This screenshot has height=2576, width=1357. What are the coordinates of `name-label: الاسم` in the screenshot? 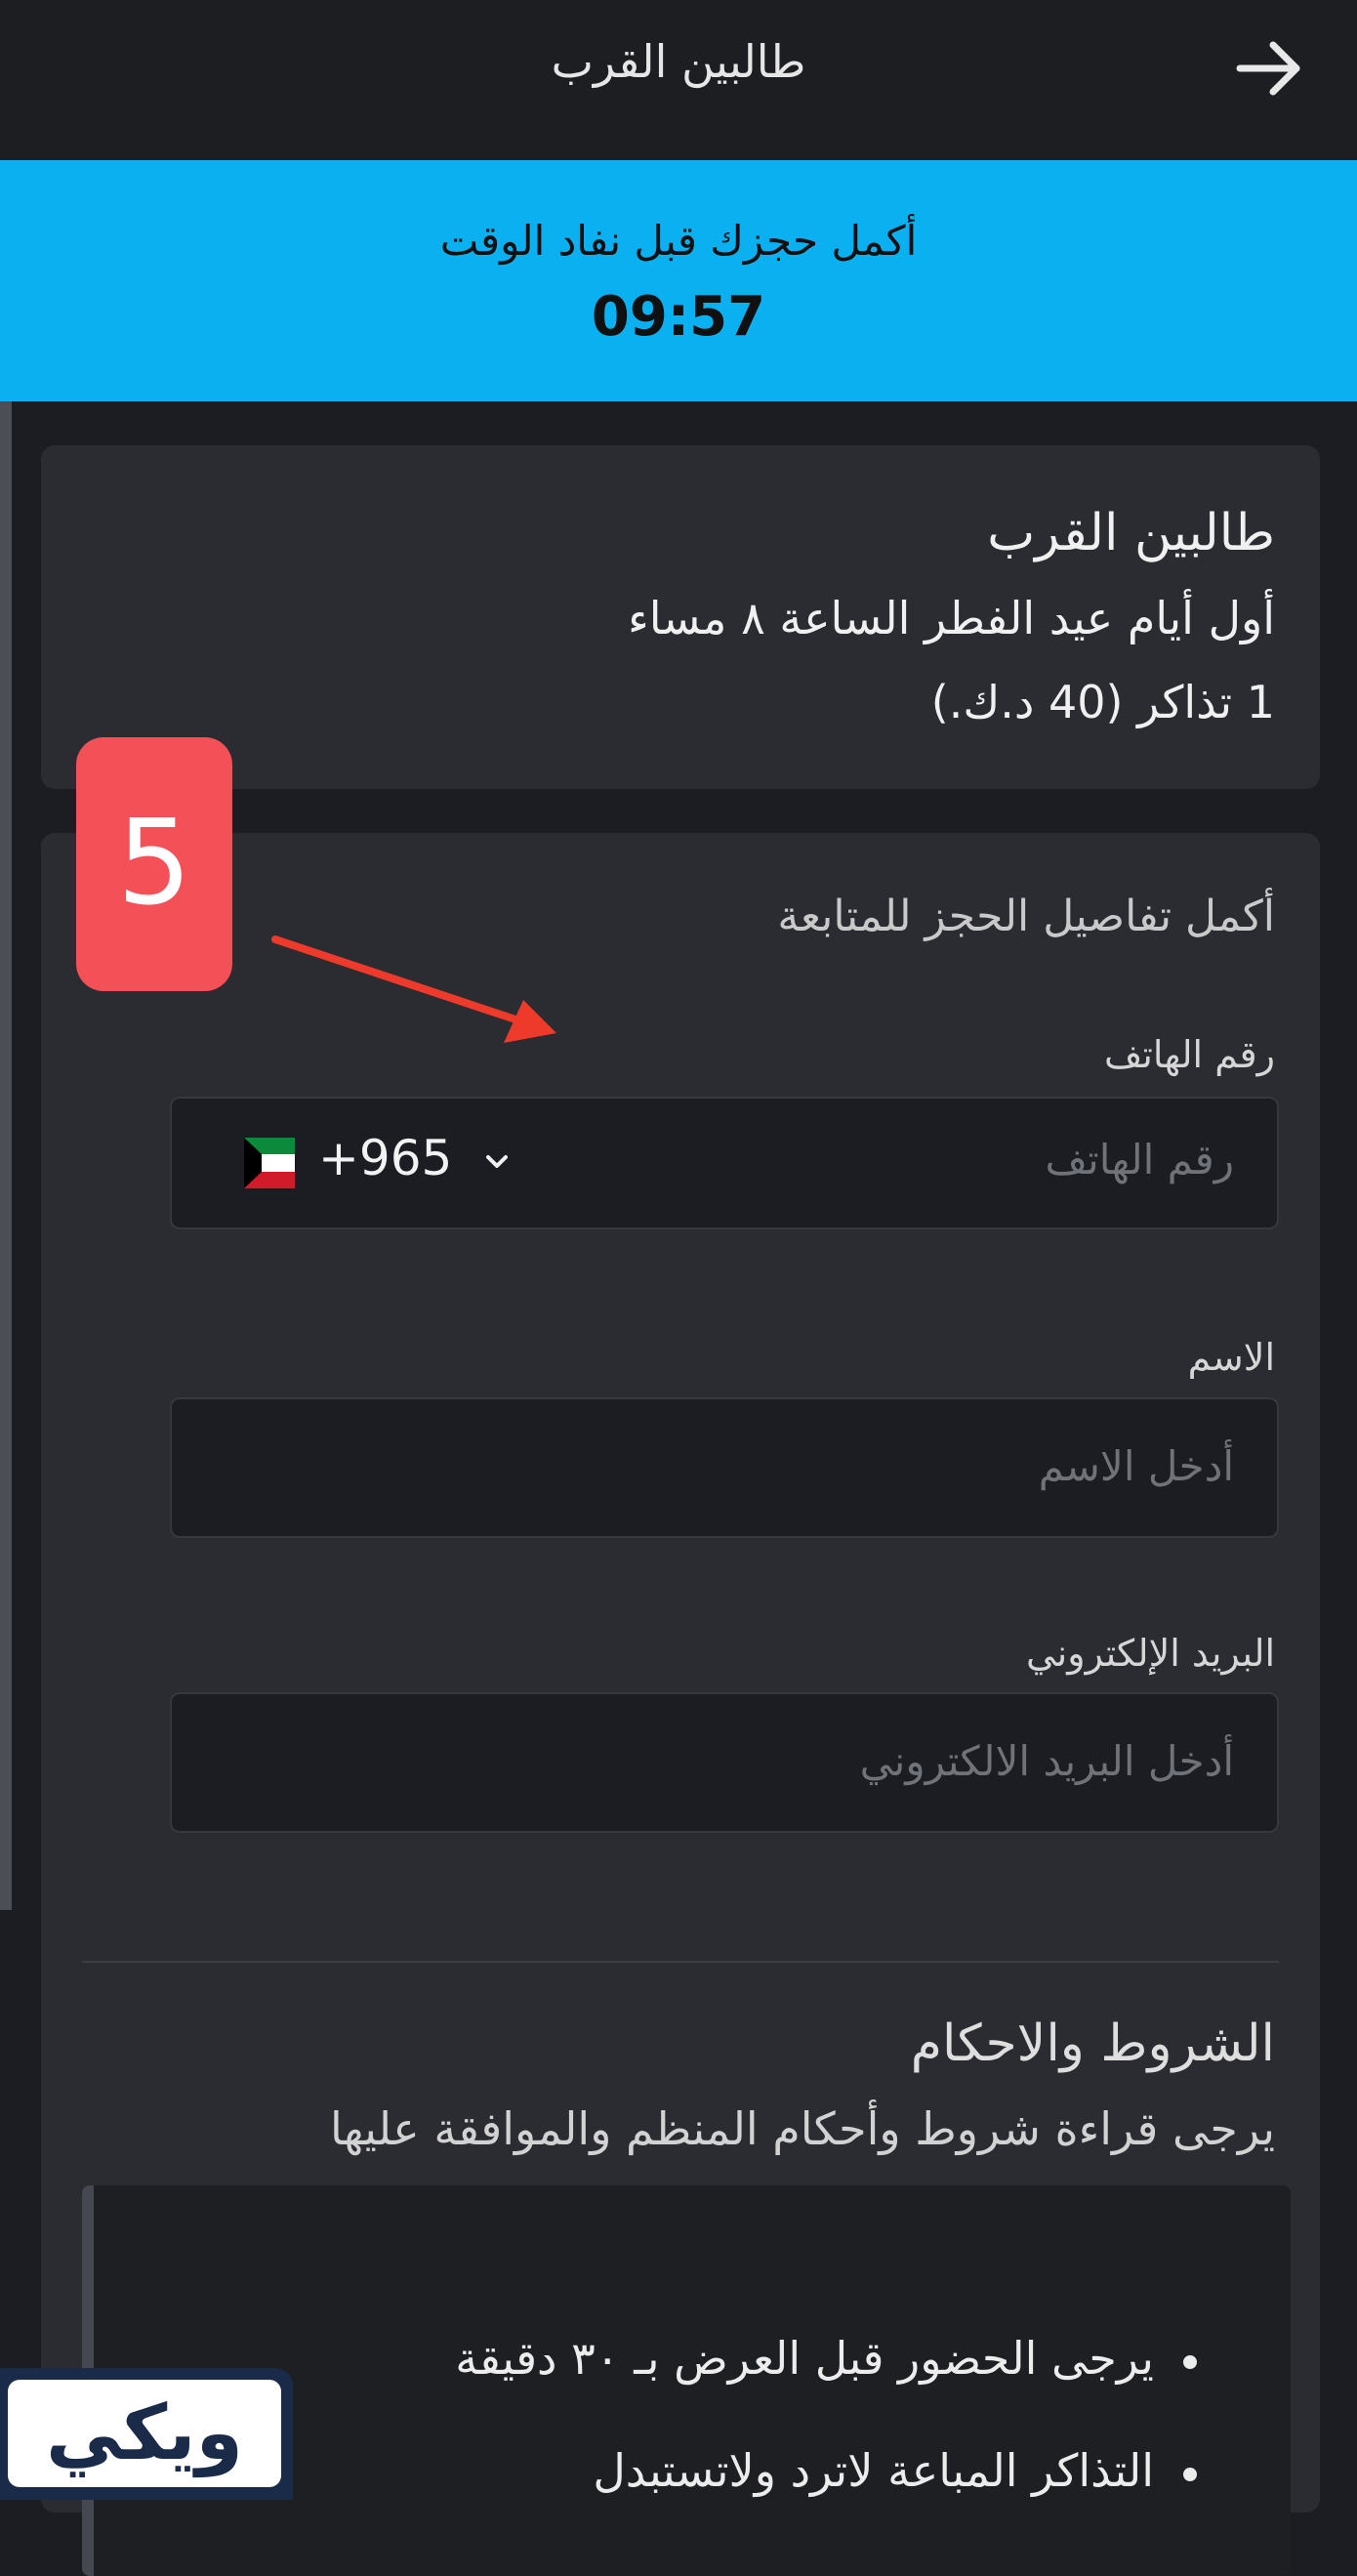 It's located at (1231, 1357).